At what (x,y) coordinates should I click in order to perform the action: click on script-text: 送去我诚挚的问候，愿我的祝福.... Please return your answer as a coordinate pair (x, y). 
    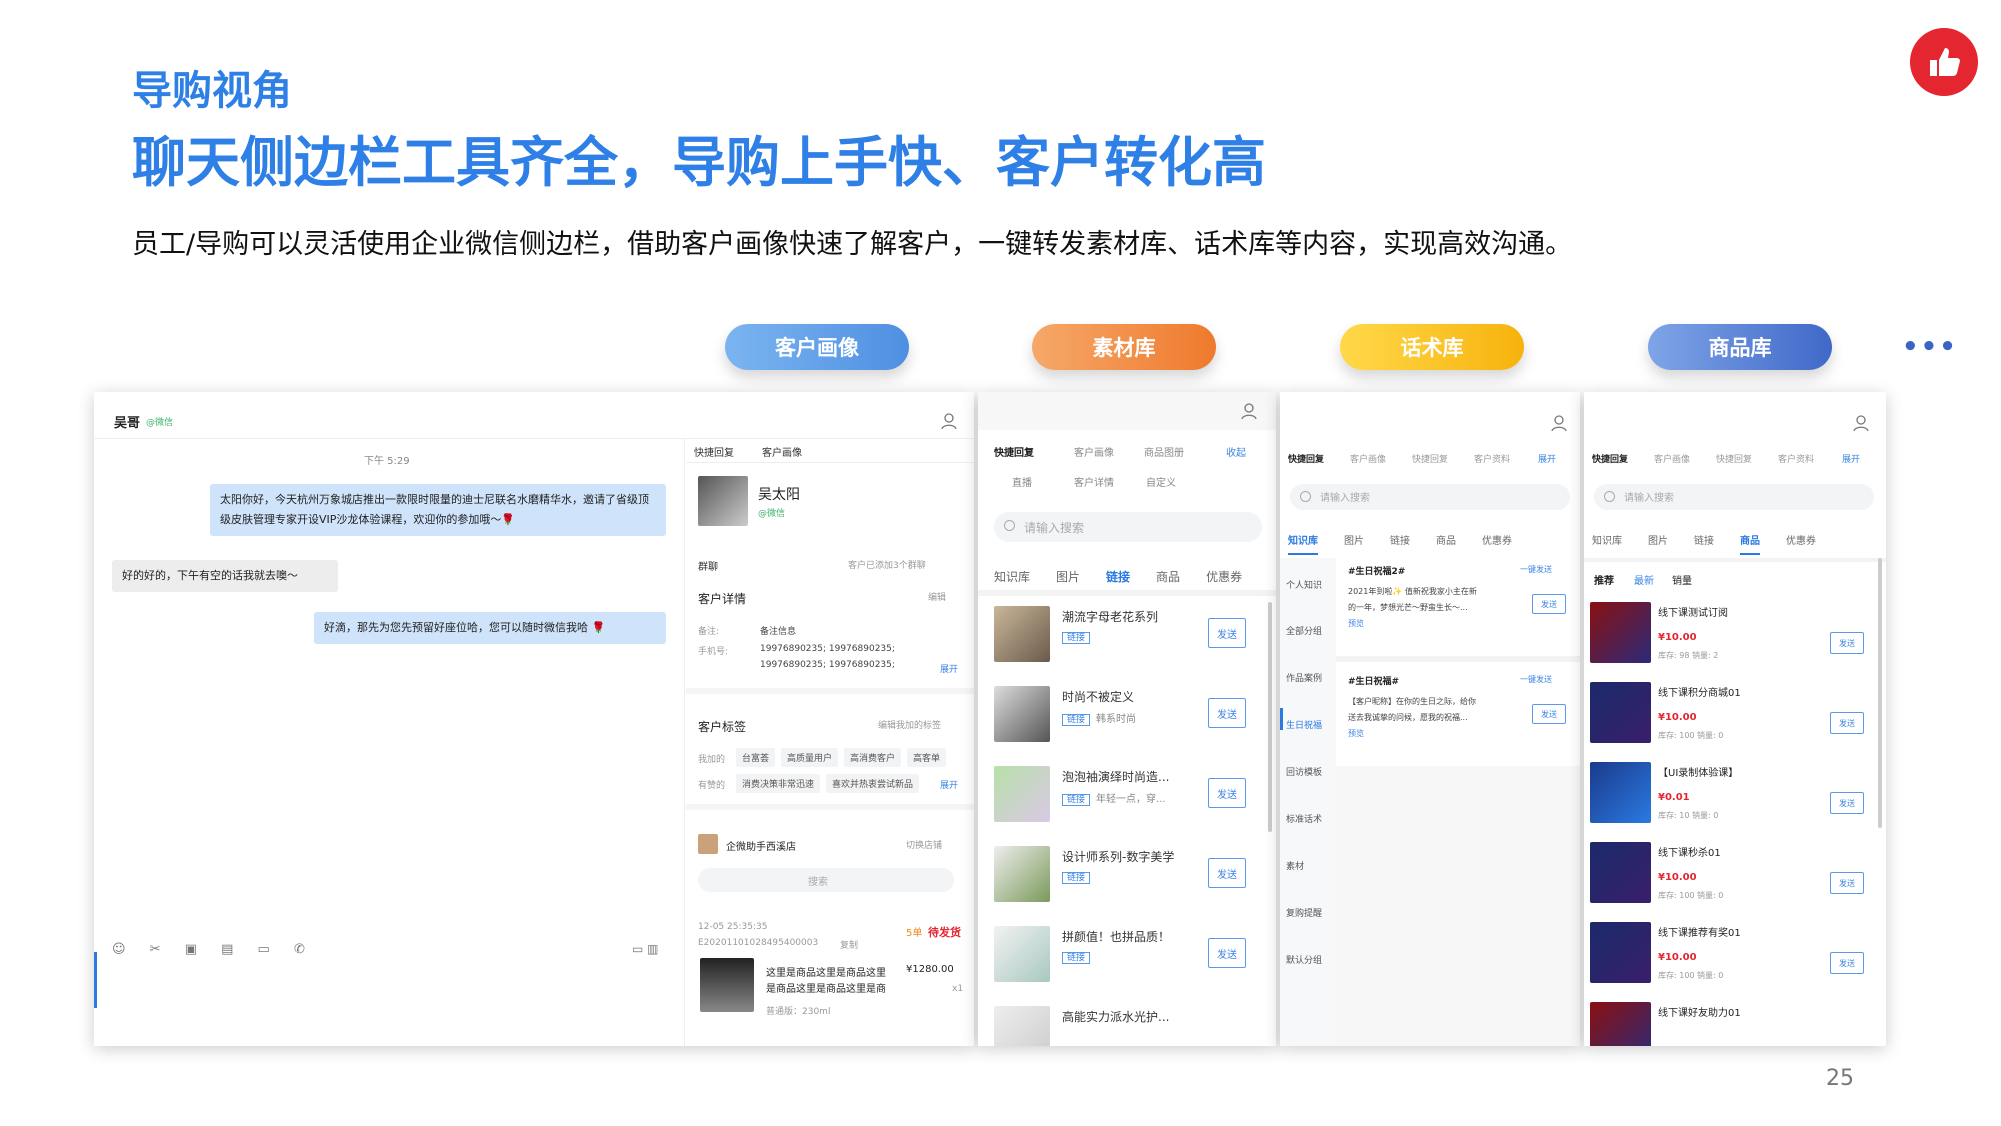
    Looking at the image, I should click on (1408, 717).